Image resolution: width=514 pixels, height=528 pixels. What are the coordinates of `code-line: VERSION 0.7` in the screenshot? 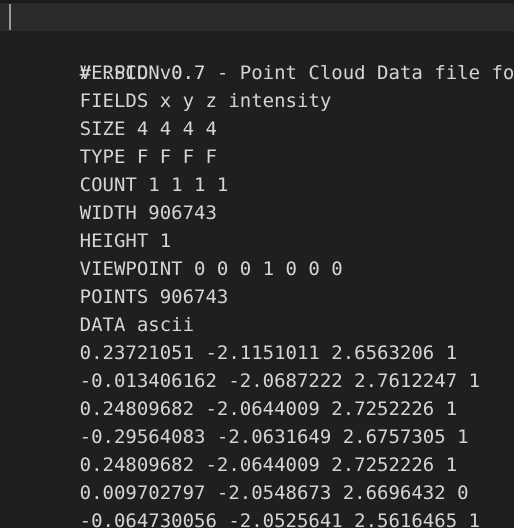 It's located at (257, 57).